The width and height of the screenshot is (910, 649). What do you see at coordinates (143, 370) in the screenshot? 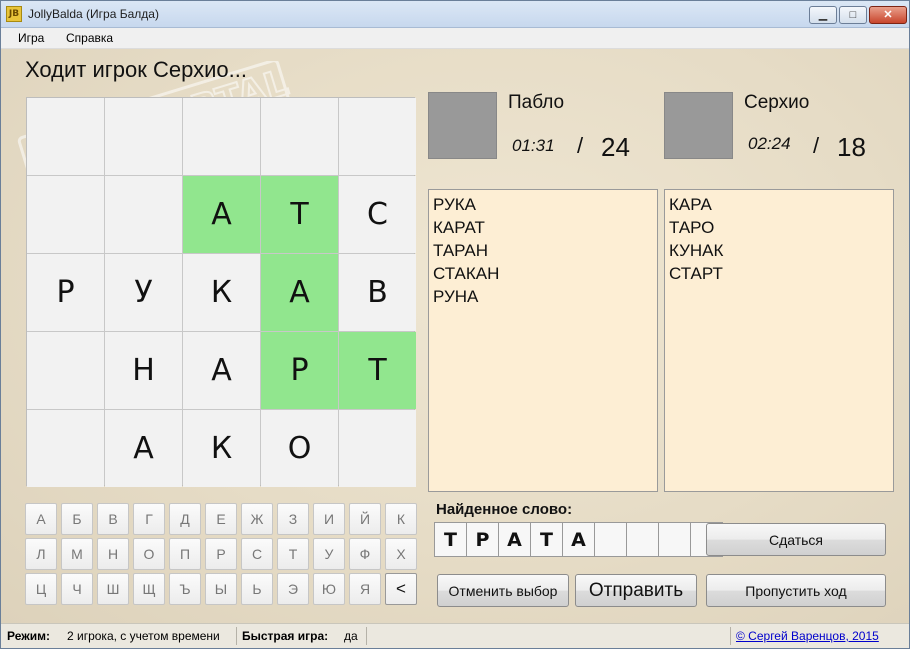
I see `board-cell: Н` at bounding box center [143, 370].